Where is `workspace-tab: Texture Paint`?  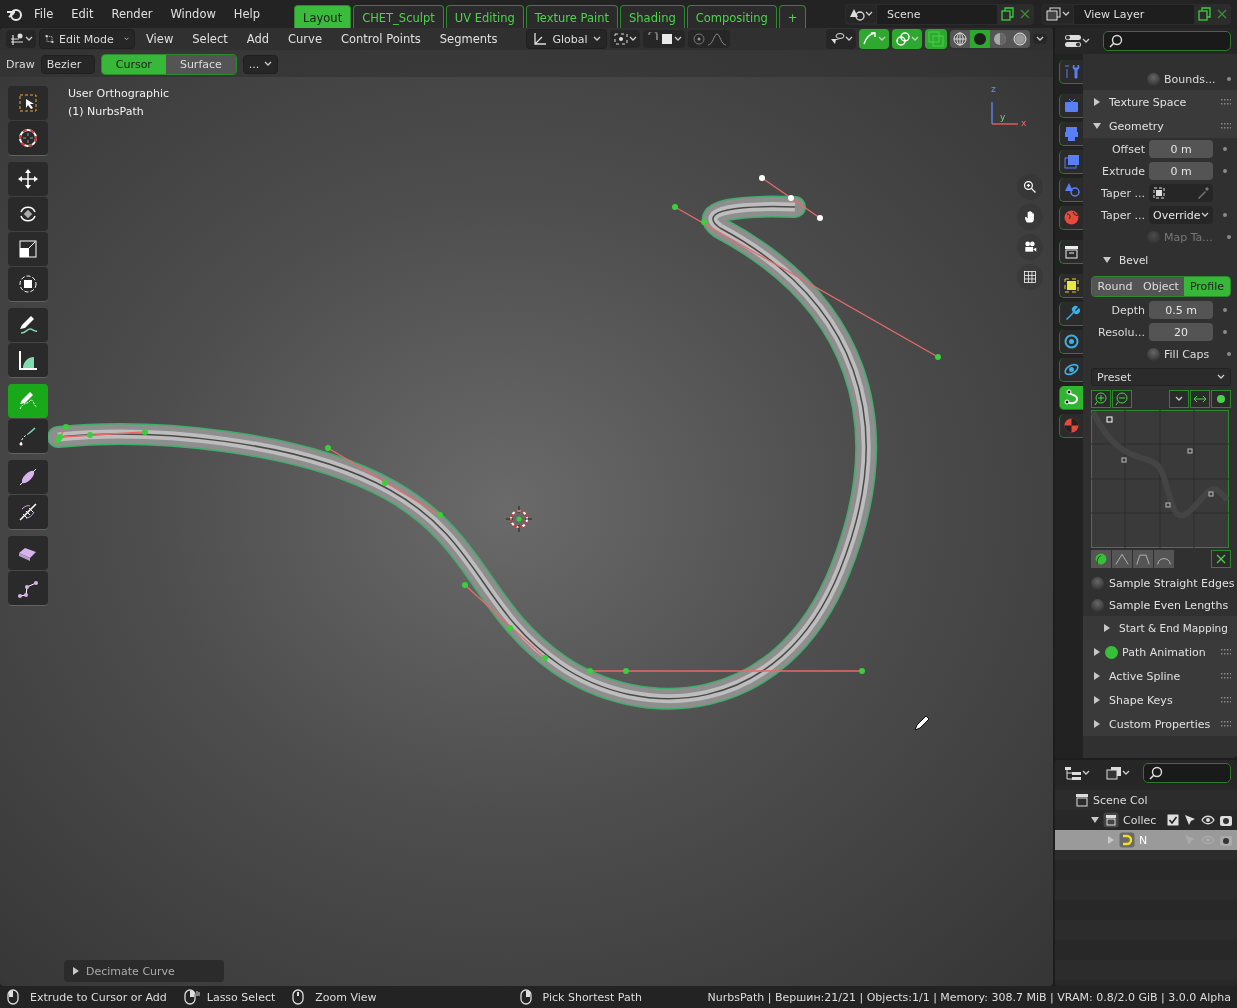 workspace-tab: Texture Paint is located at coordinates (571, 16).